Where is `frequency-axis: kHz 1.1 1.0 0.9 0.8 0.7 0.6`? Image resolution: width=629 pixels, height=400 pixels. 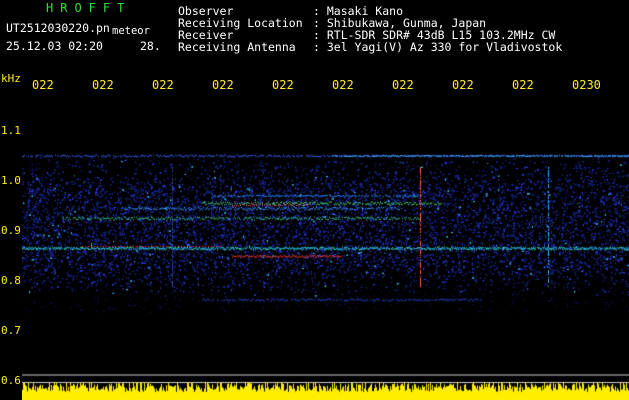 frequency-axis: kHz 1.1 1.0 0.9 0.8 0.7 0.6 is located at coordinates (11, 236).